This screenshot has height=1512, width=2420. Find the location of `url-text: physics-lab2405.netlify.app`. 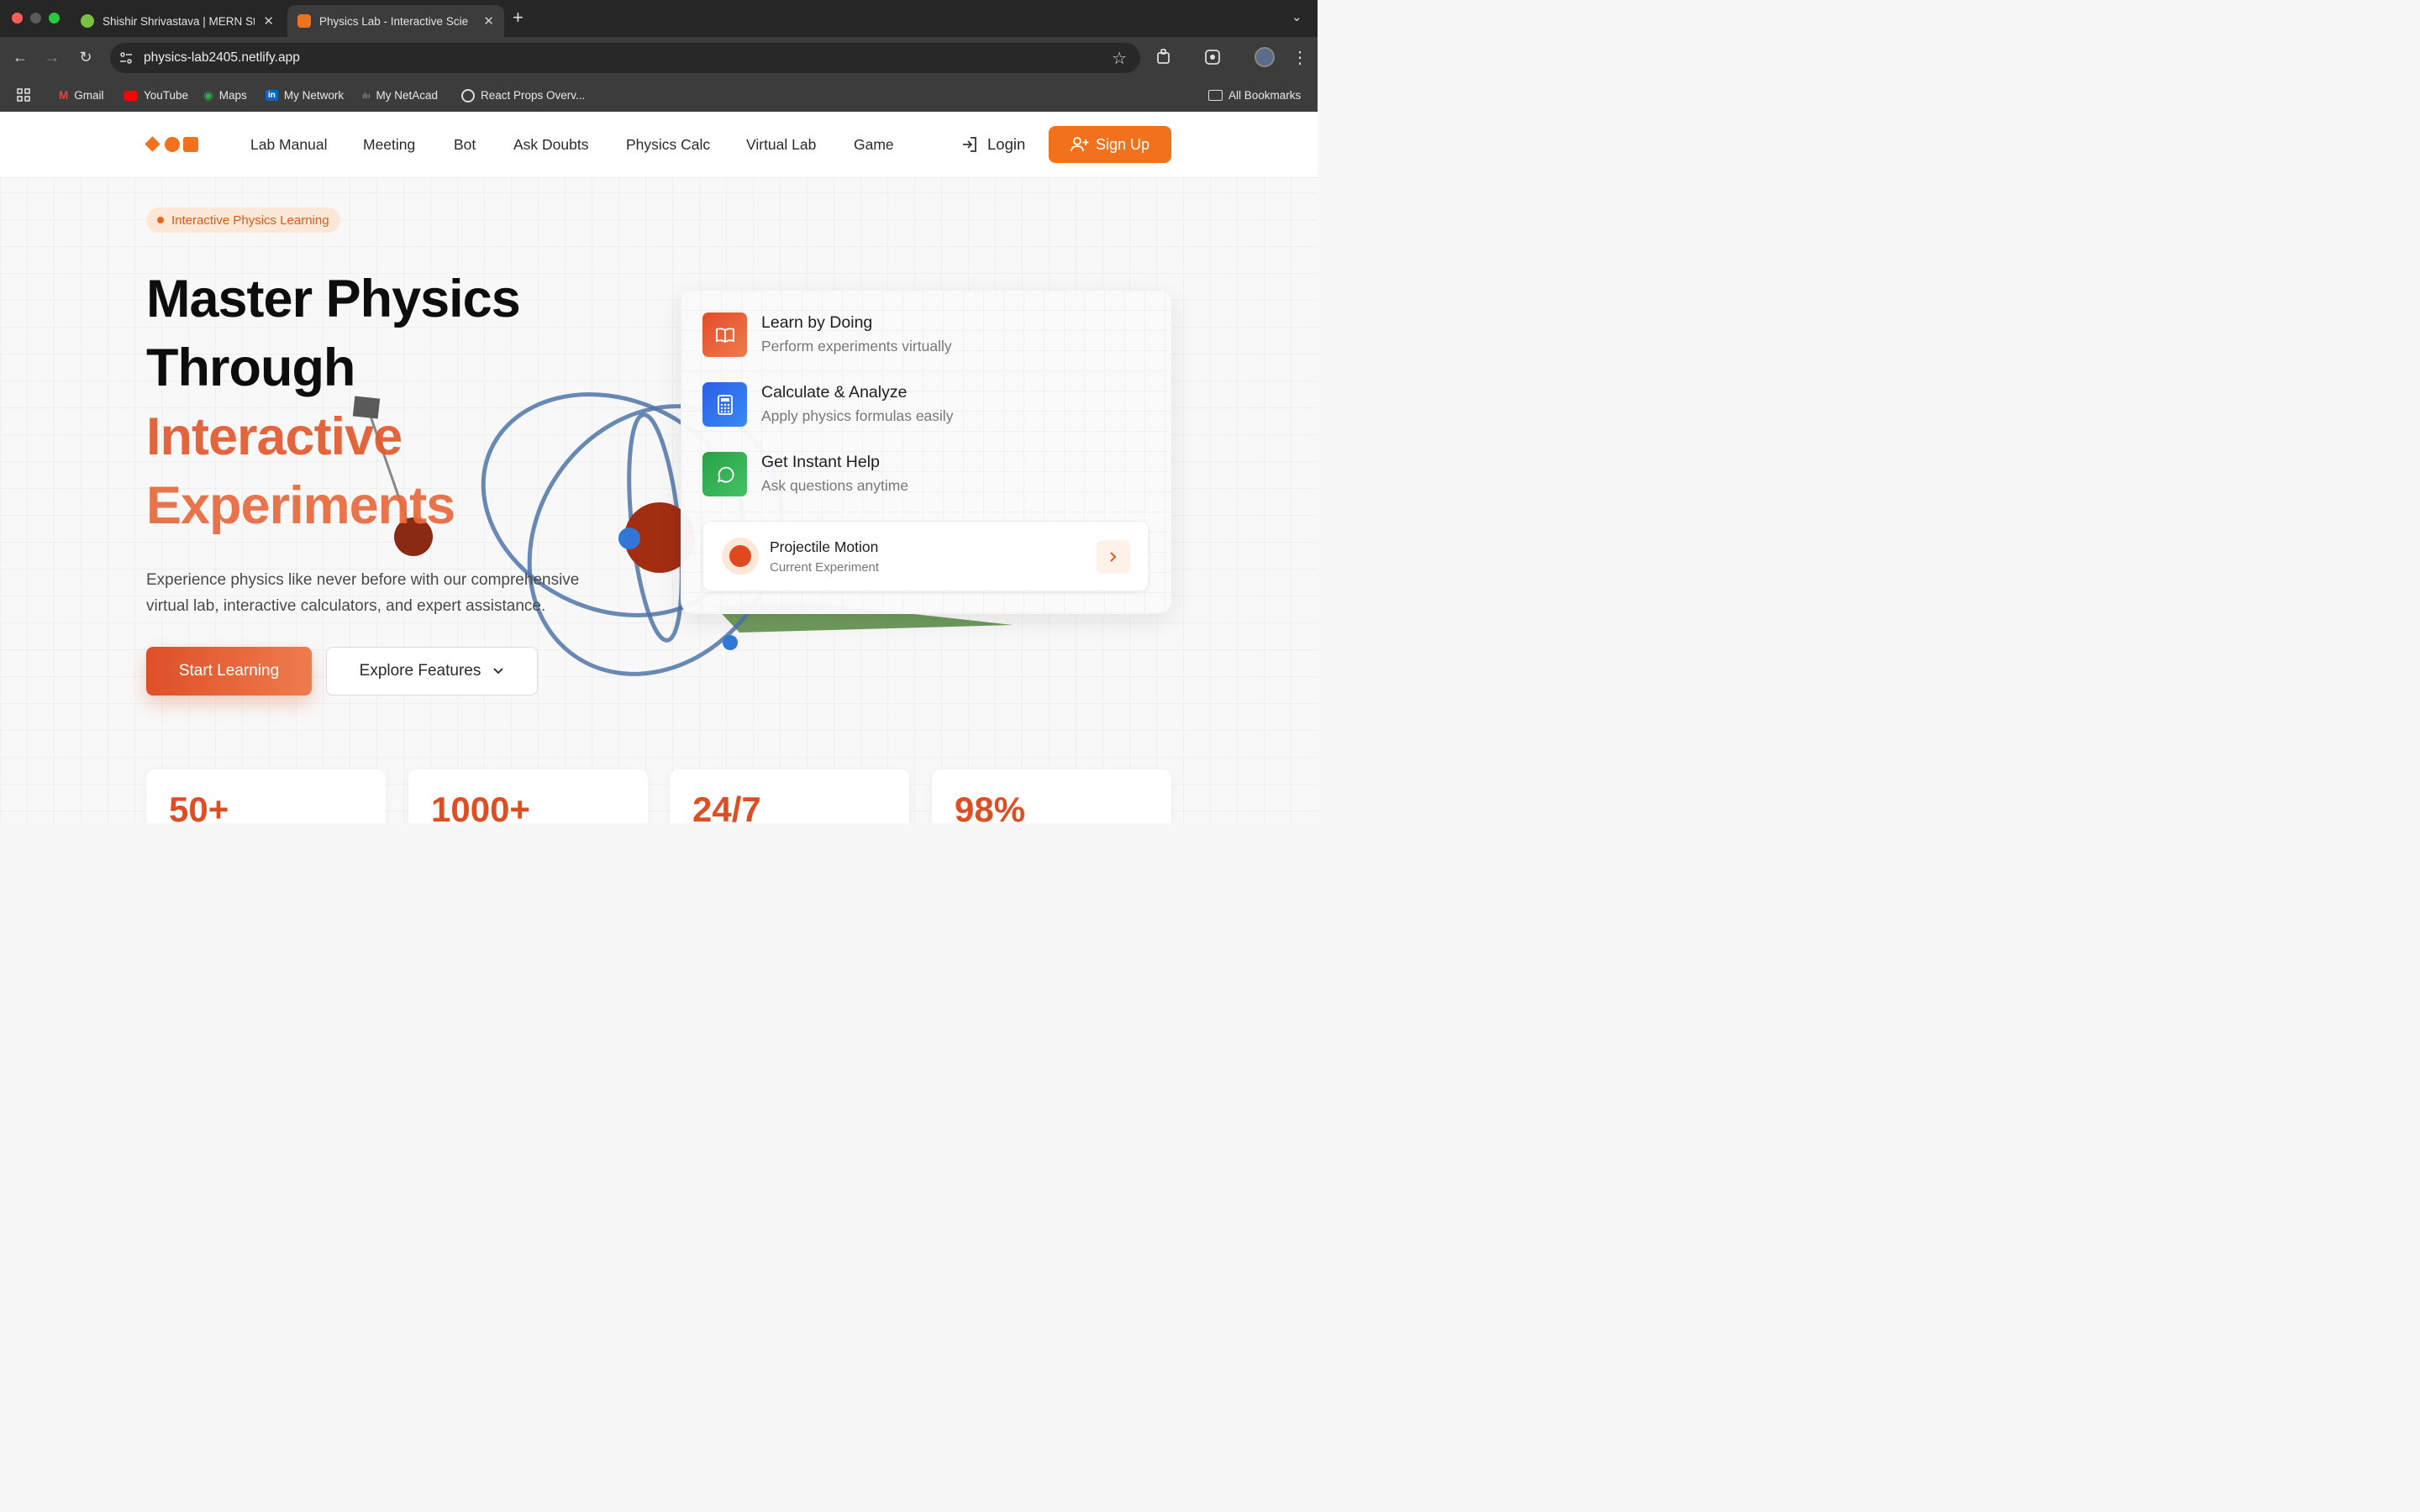

url-text: physics-lab2405.netlify.app is located at coordinates (222, 57).